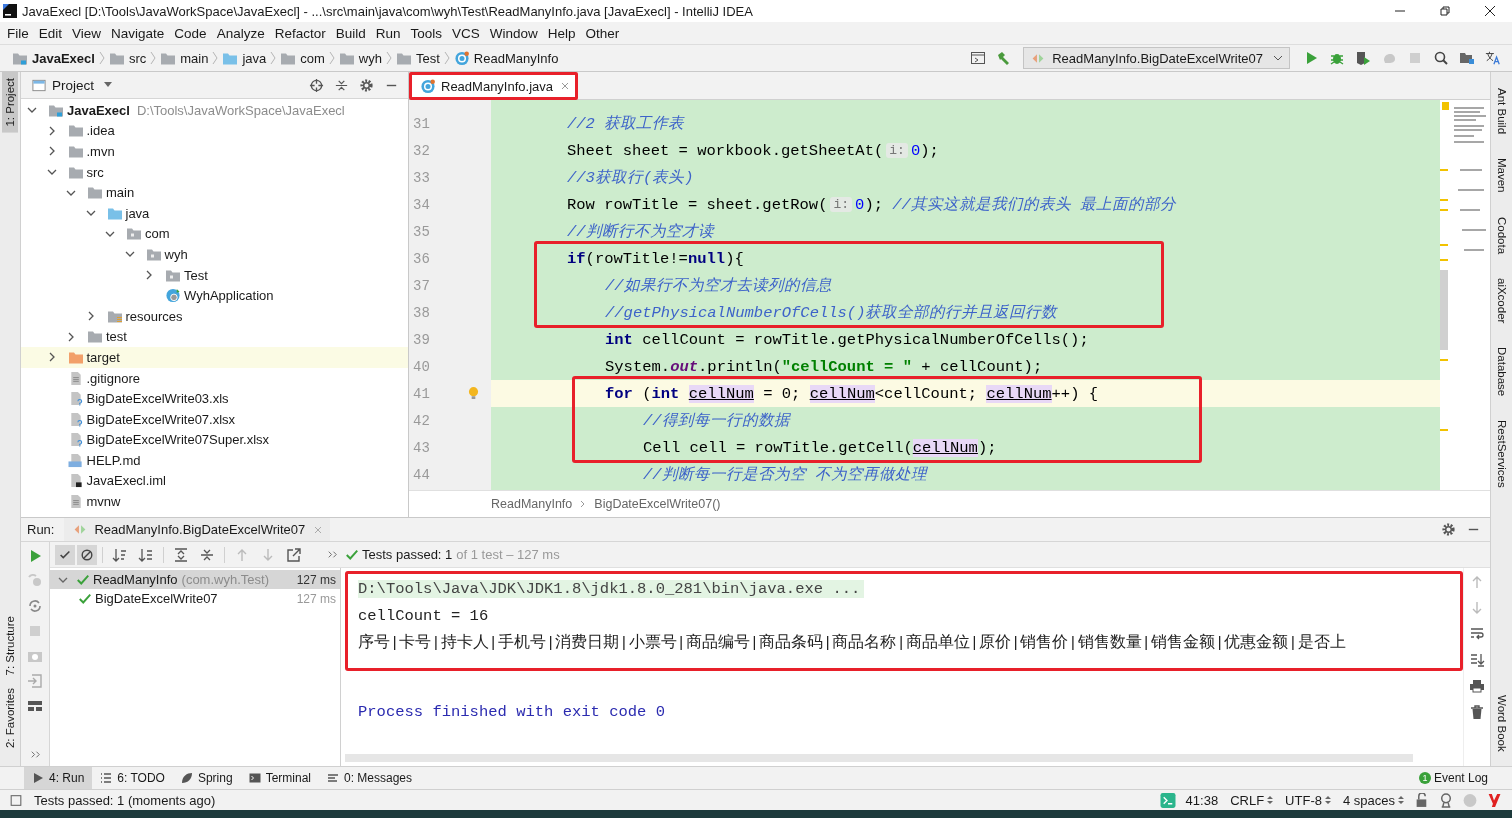 This screenshot has width=1512, height=818. What do you see at coordinates (1453, 778) in the screenshot?
I see `event-log-button: 1 Event Log` at bounding box center [1453, 778].